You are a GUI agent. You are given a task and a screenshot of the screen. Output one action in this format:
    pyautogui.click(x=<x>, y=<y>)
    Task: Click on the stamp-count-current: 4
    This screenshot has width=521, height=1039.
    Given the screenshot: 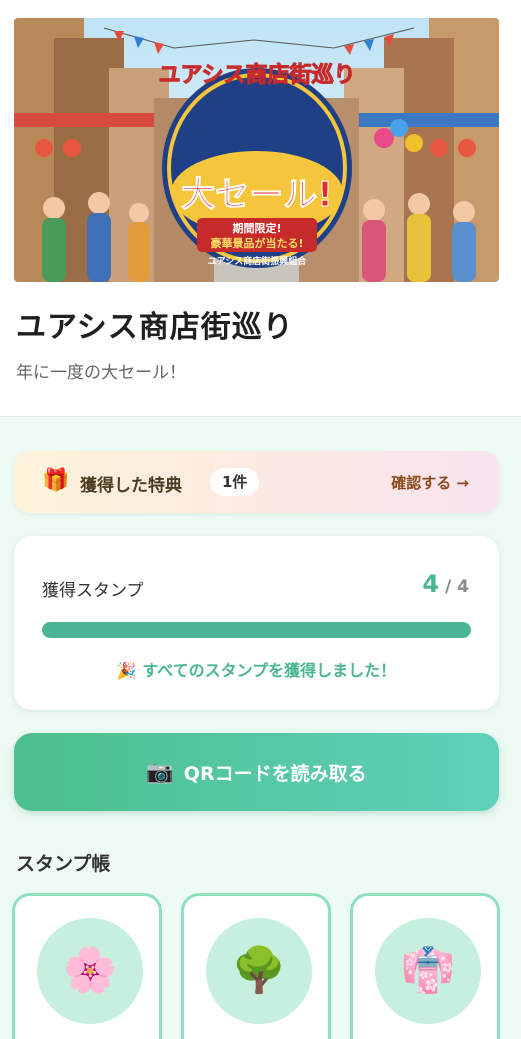 What is the action you would take?
    pyautogui.click(x=431, y=584)
    